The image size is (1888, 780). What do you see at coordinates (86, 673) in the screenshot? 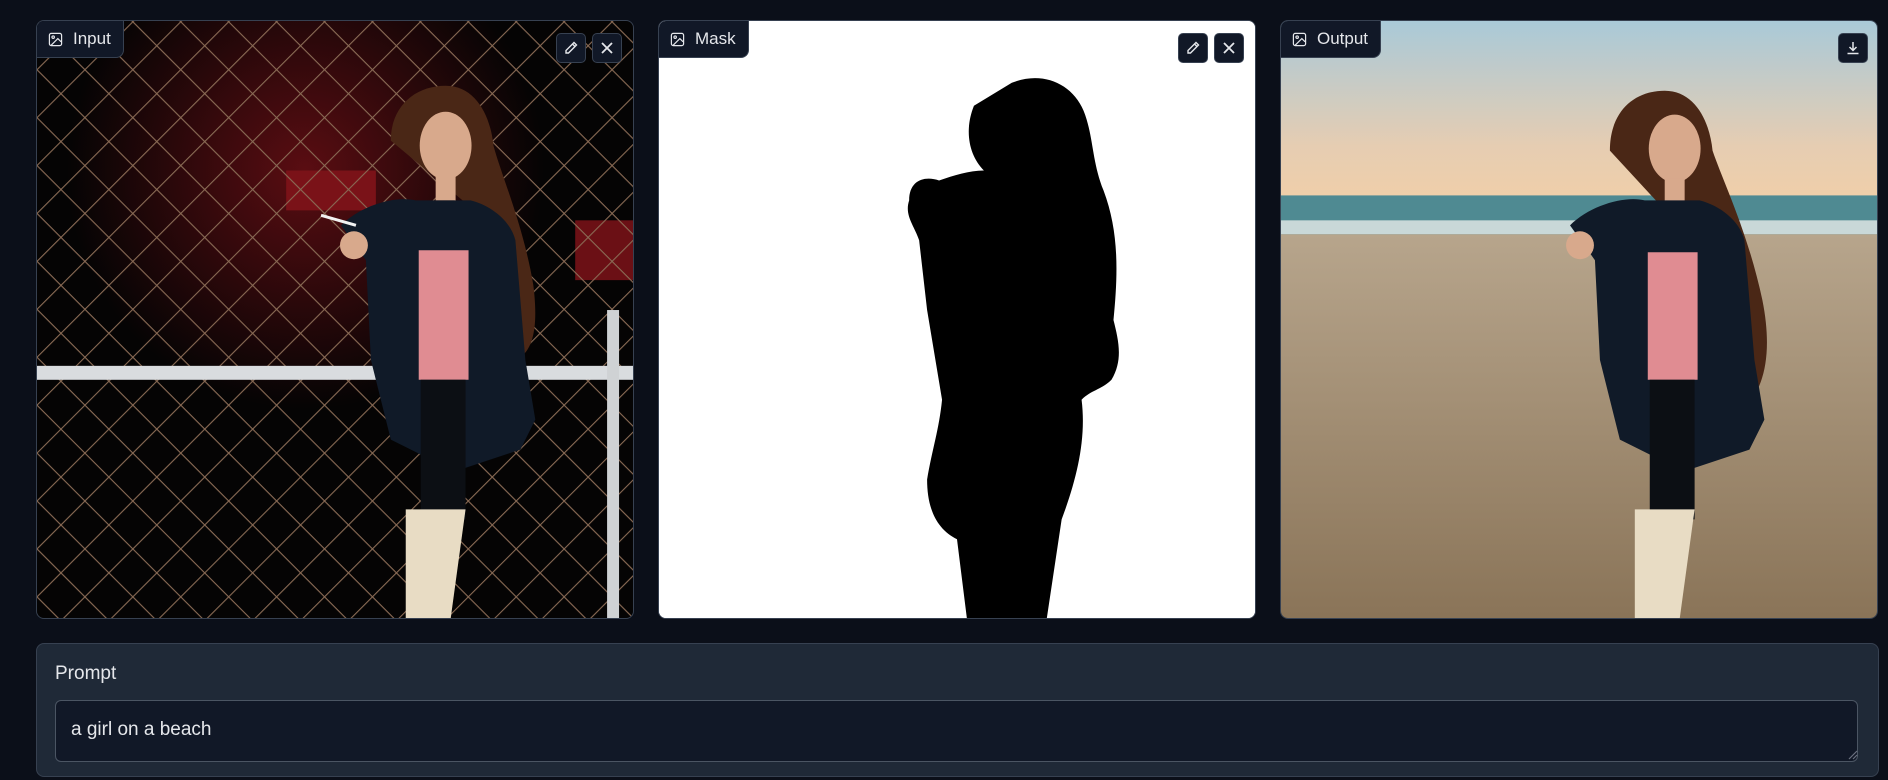
I see `prompt-label: Prompt` at bounding box center [86, 673].